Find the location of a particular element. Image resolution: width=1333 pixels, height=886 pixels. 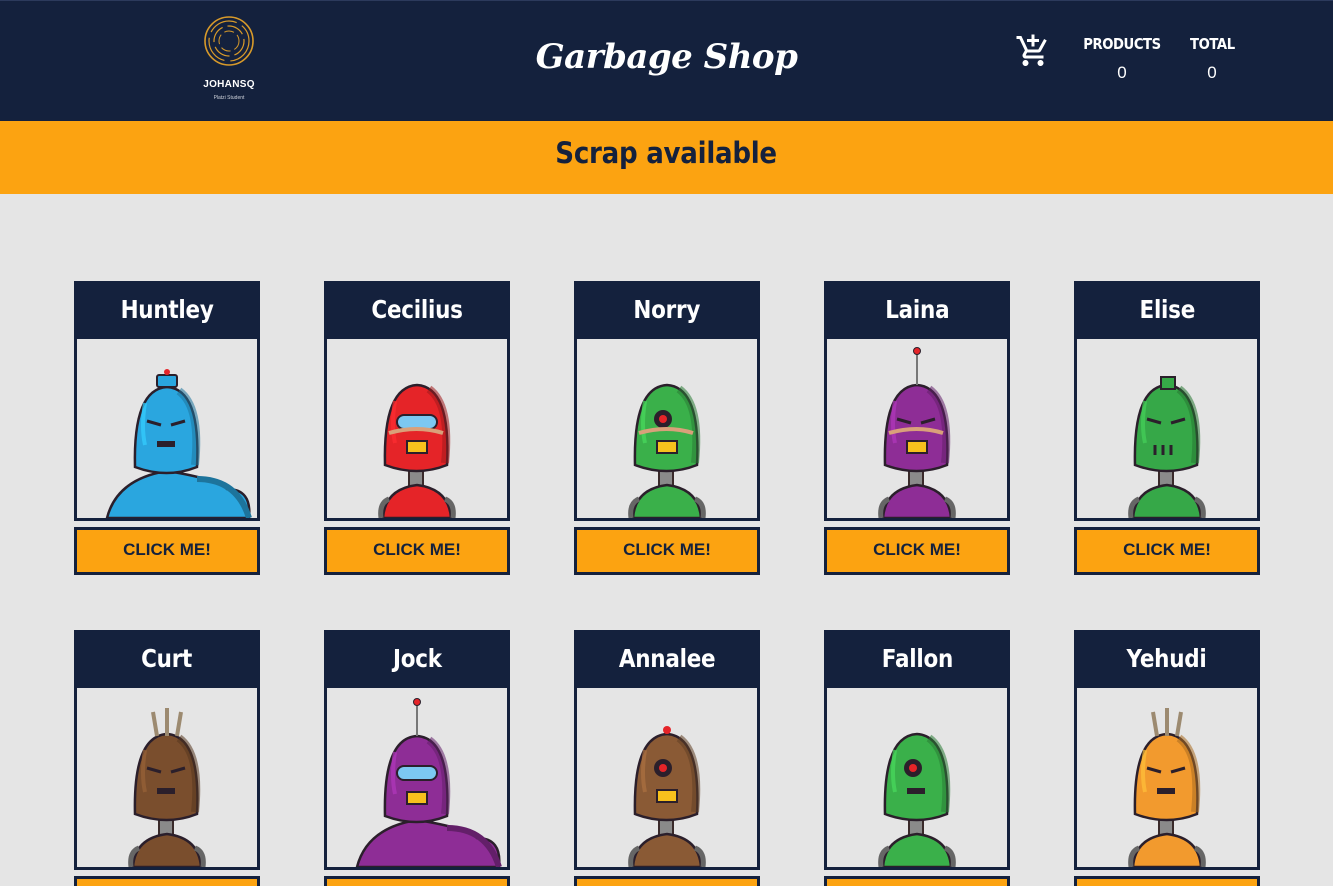

products-counter: PRODUCTS 0 is located at coordinates (1122, 59).